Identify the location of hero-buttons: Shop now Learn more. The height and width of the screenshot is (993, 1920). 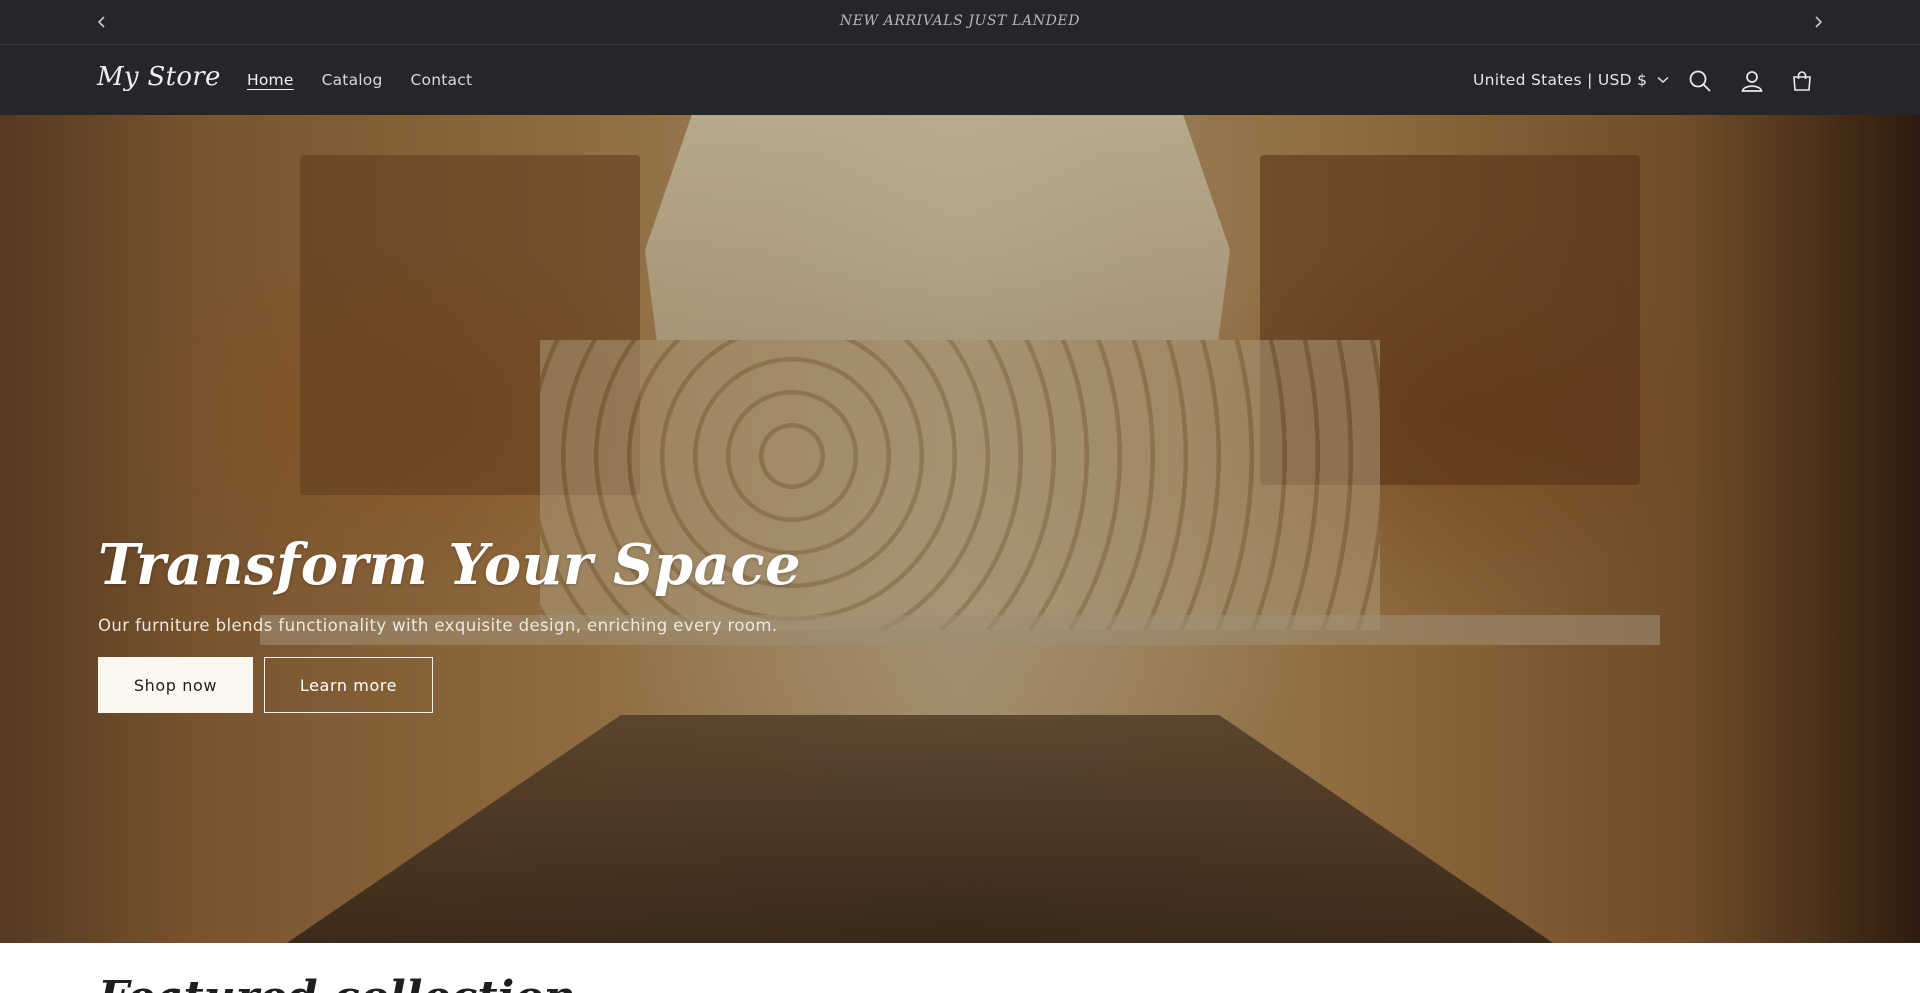
(548, 685).